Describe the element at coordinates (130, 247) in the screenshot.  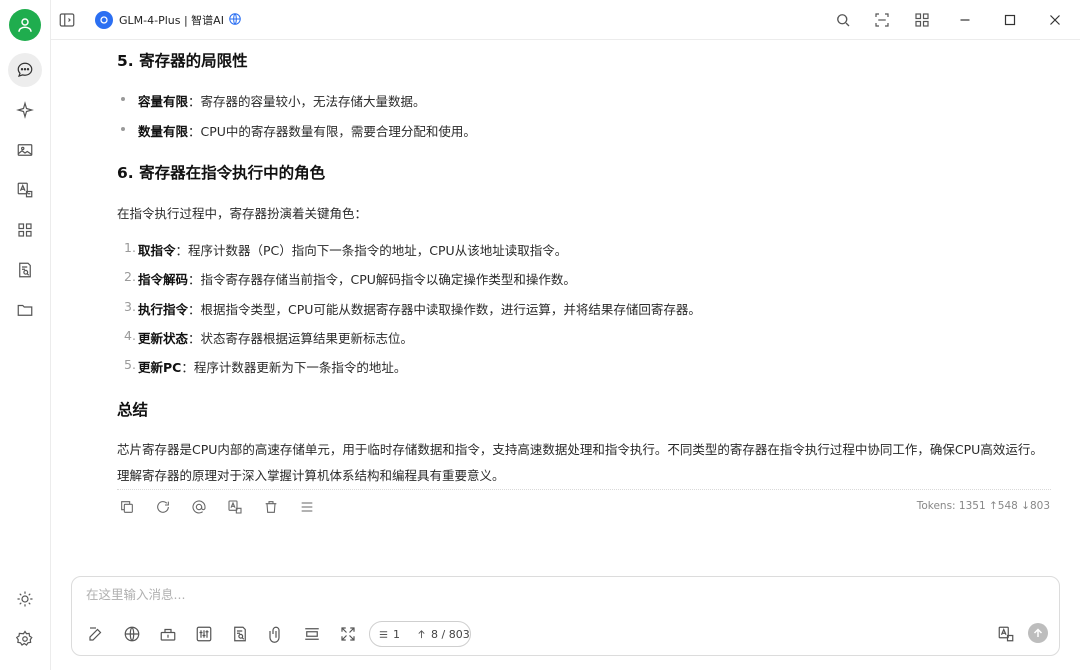
I see `list-number: 1.` at that location.